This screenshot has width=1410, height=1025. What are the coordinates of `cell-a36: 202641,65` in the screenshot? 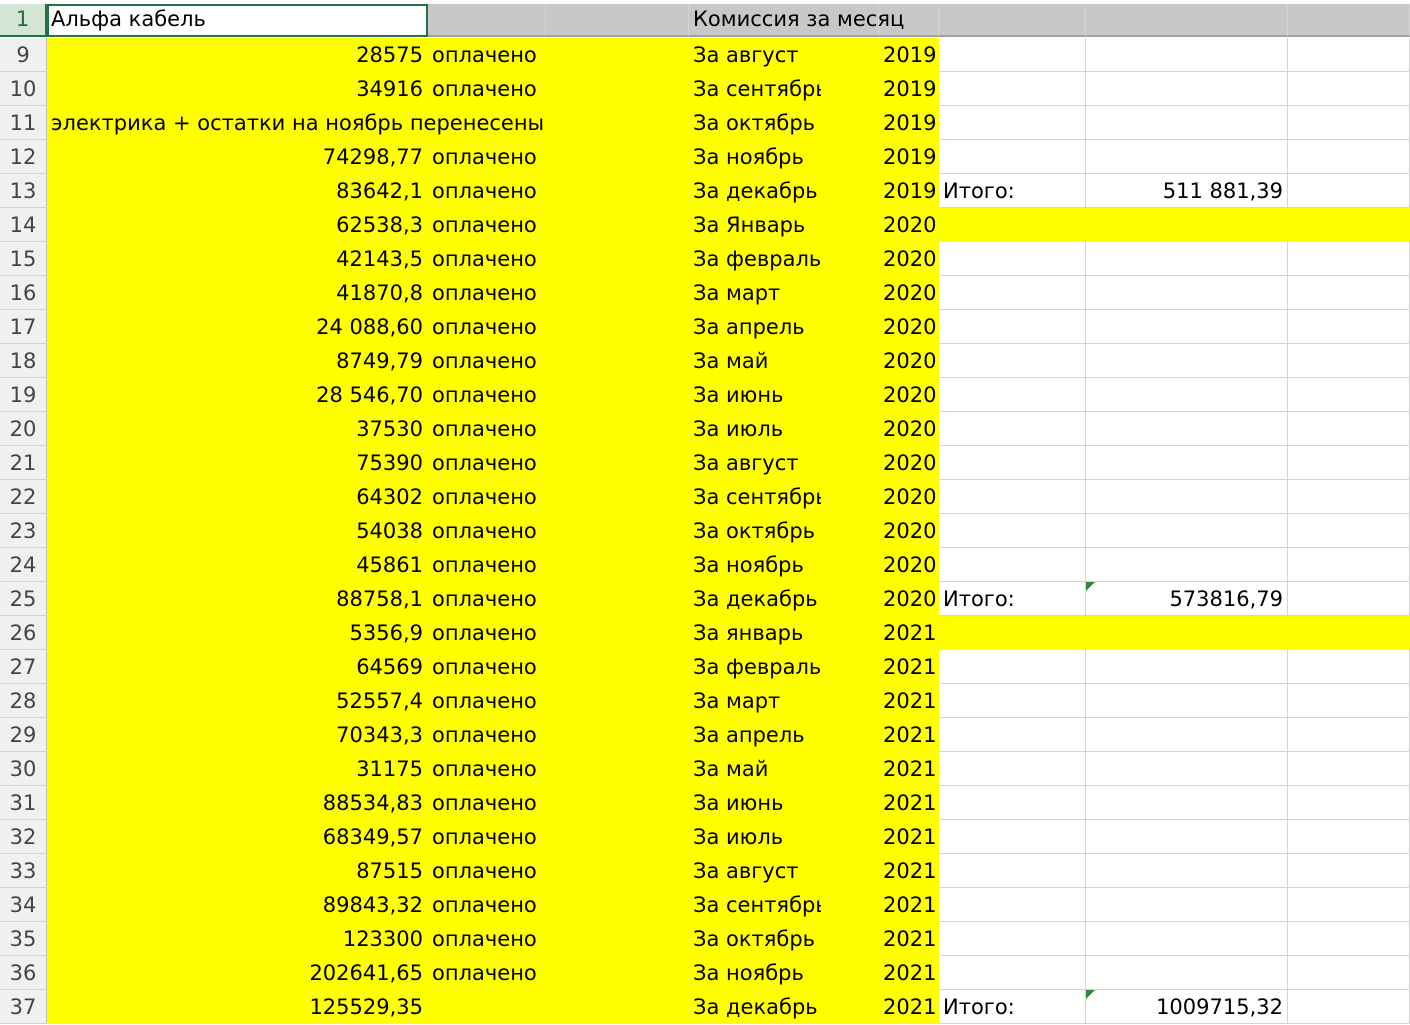 It's located at (237, 973).